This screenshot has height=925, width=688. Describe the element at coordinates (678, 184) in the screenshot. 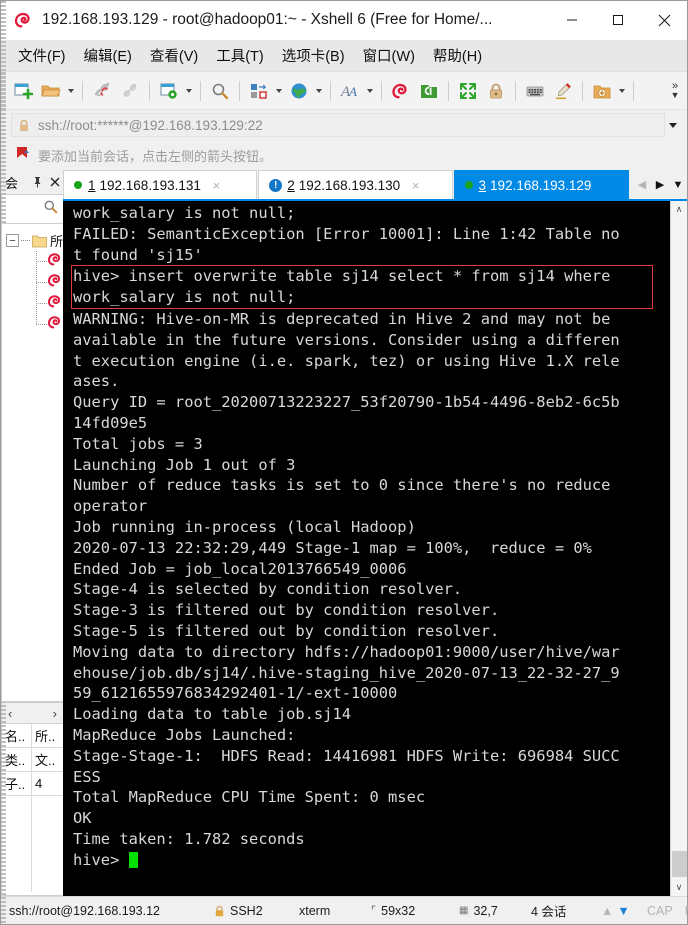

I see `tab-list-menu-icon: ▼` at that location.